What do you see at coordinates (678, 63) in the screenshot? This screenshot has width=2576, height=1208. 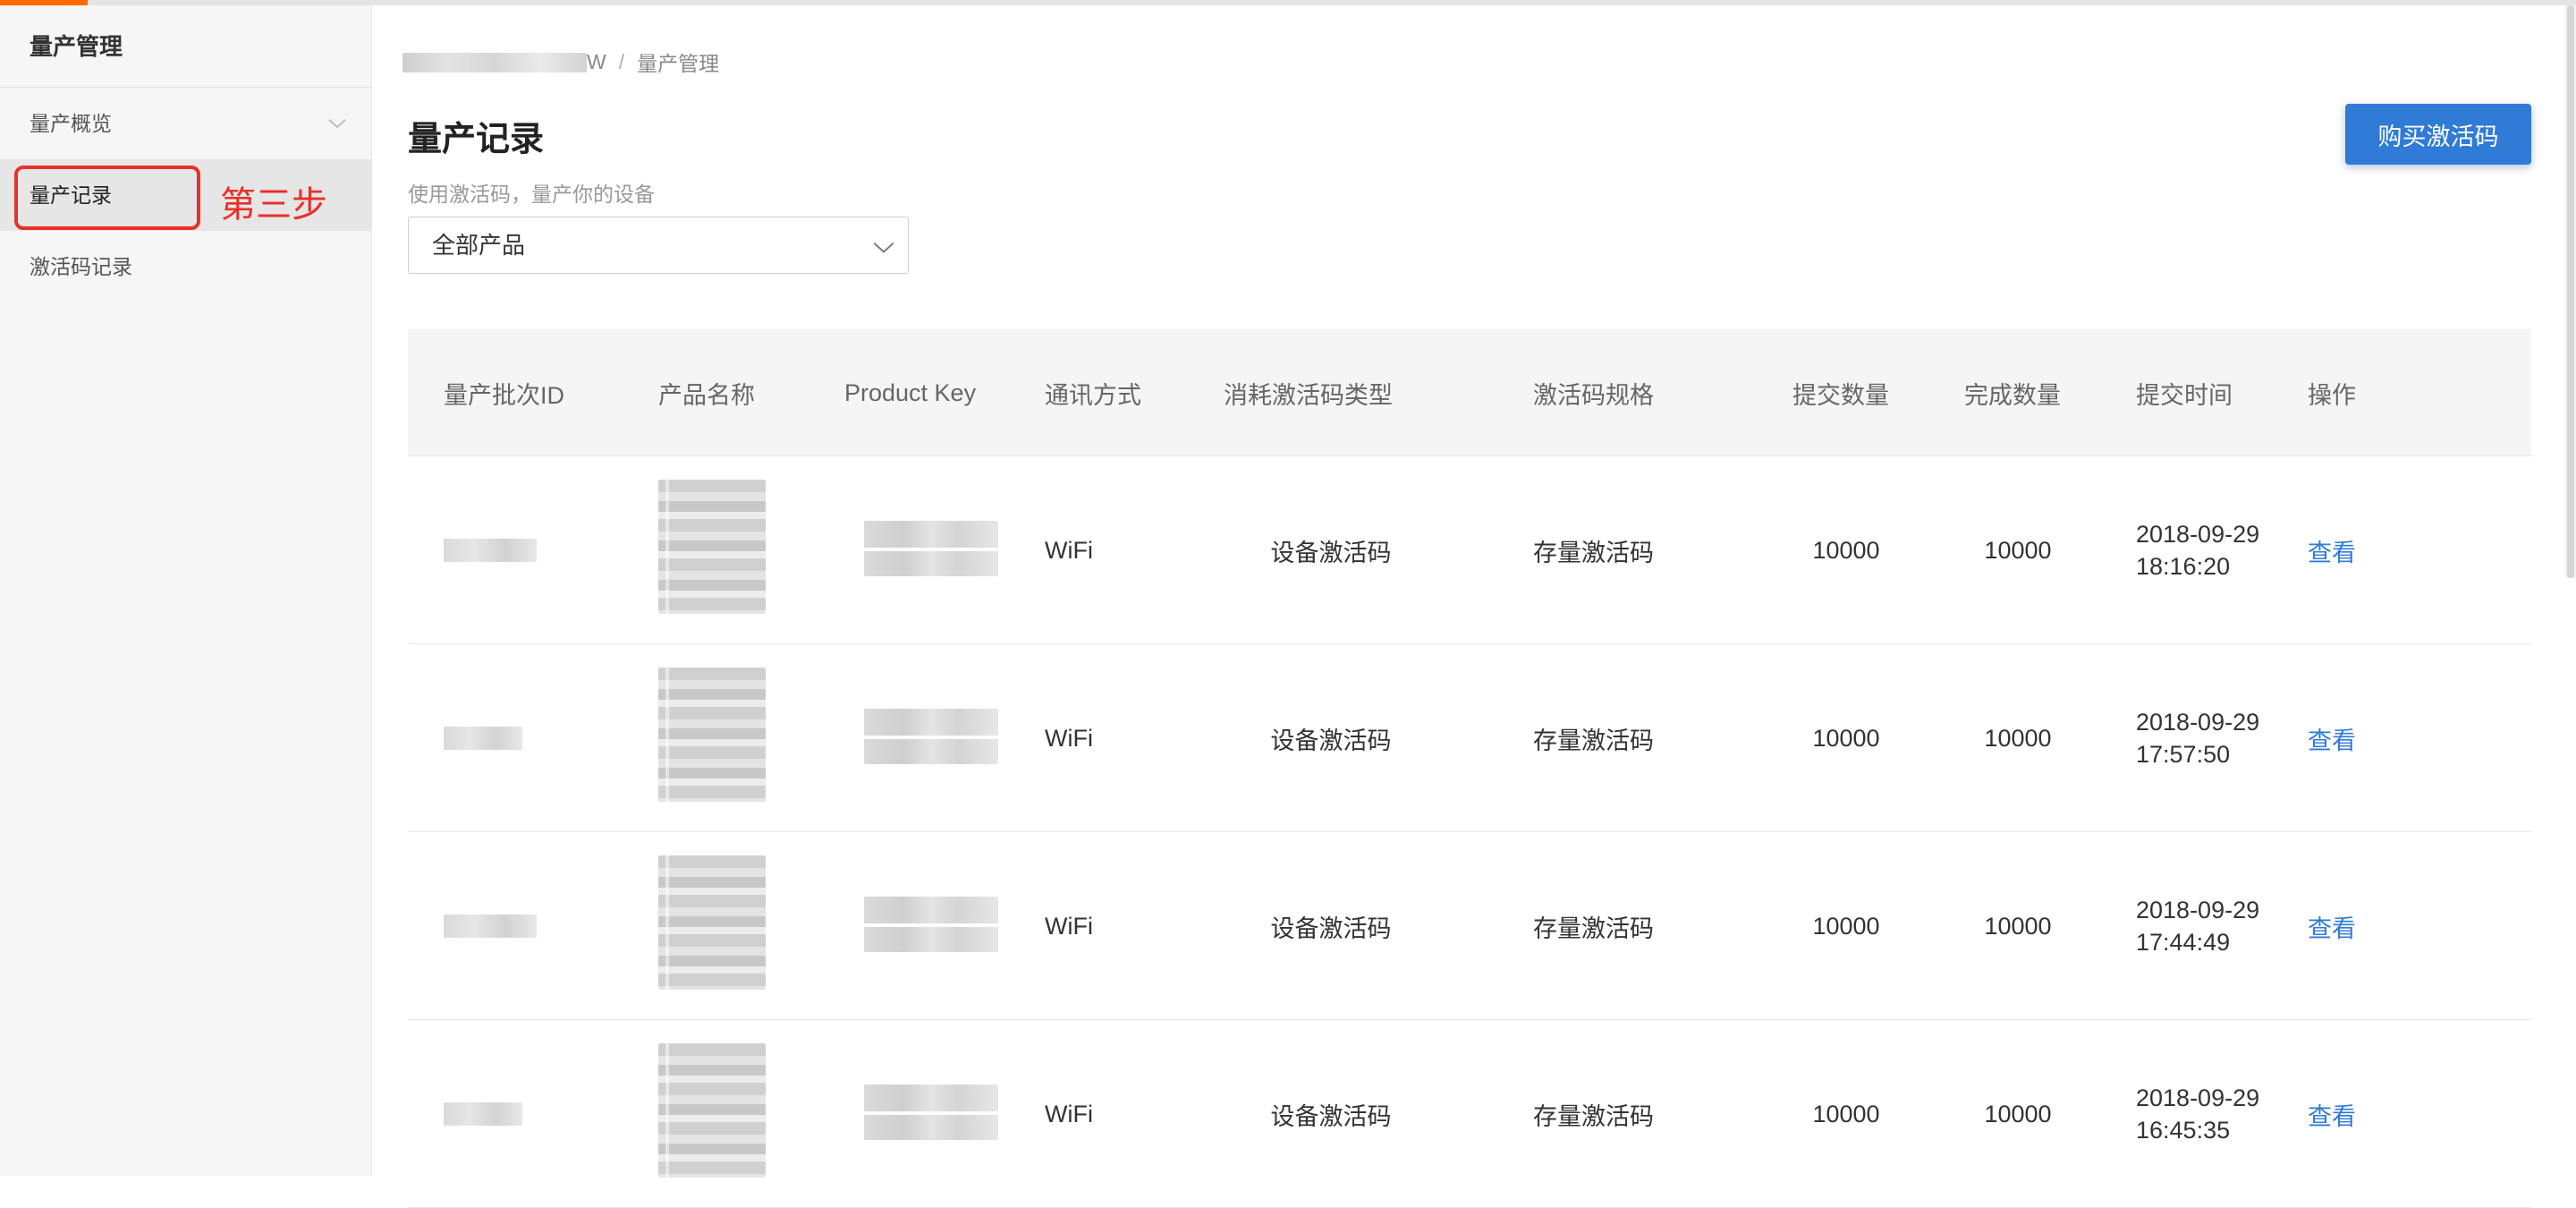 I see `breadcrumb-current: 量产管理` at bounding box center [678, 63].